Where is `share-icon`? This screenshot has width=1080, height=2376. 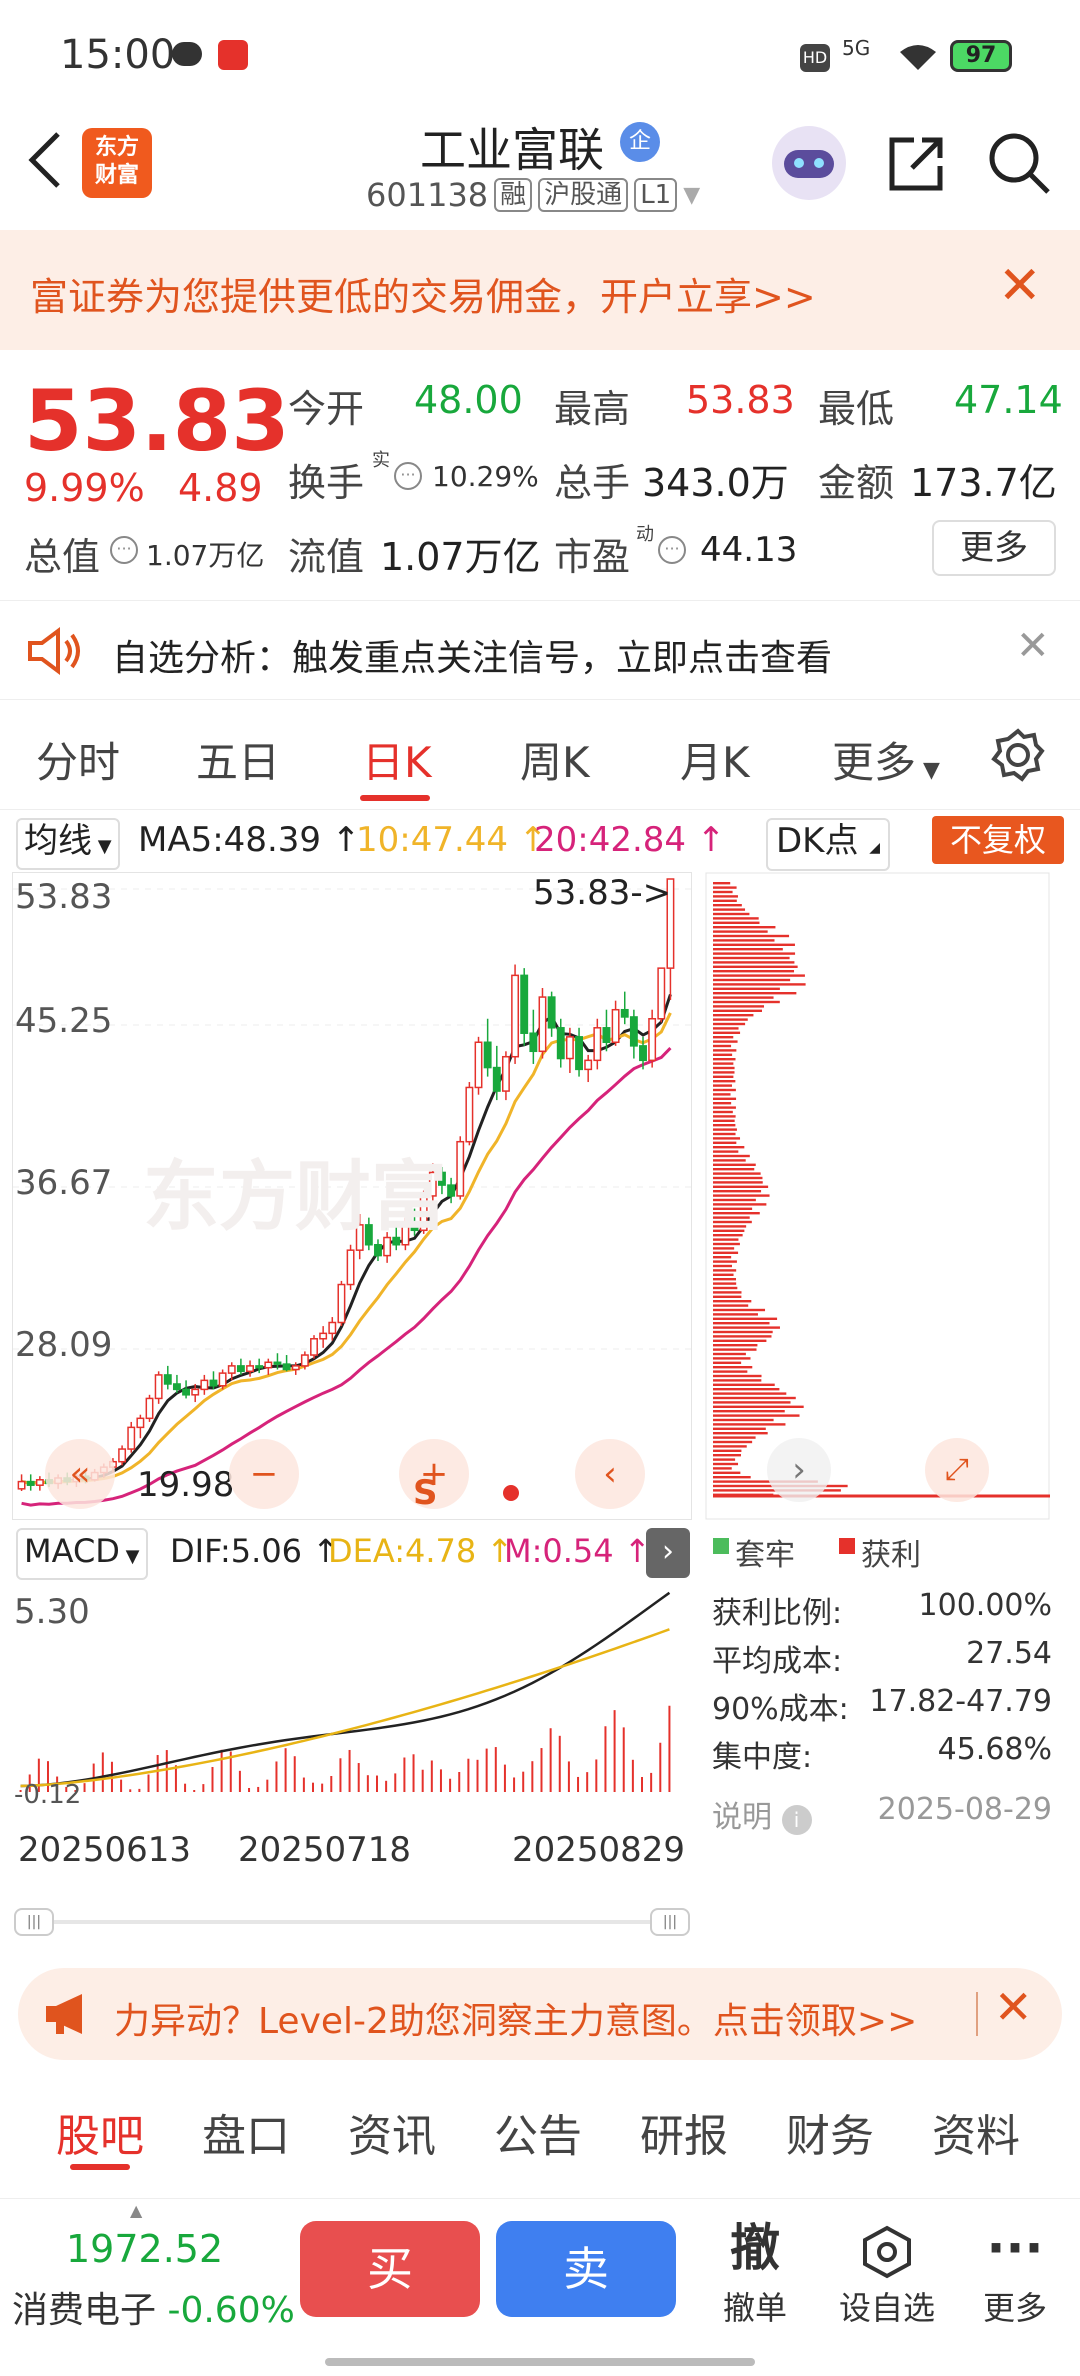
share-icon is located at coordinates (916, 164).